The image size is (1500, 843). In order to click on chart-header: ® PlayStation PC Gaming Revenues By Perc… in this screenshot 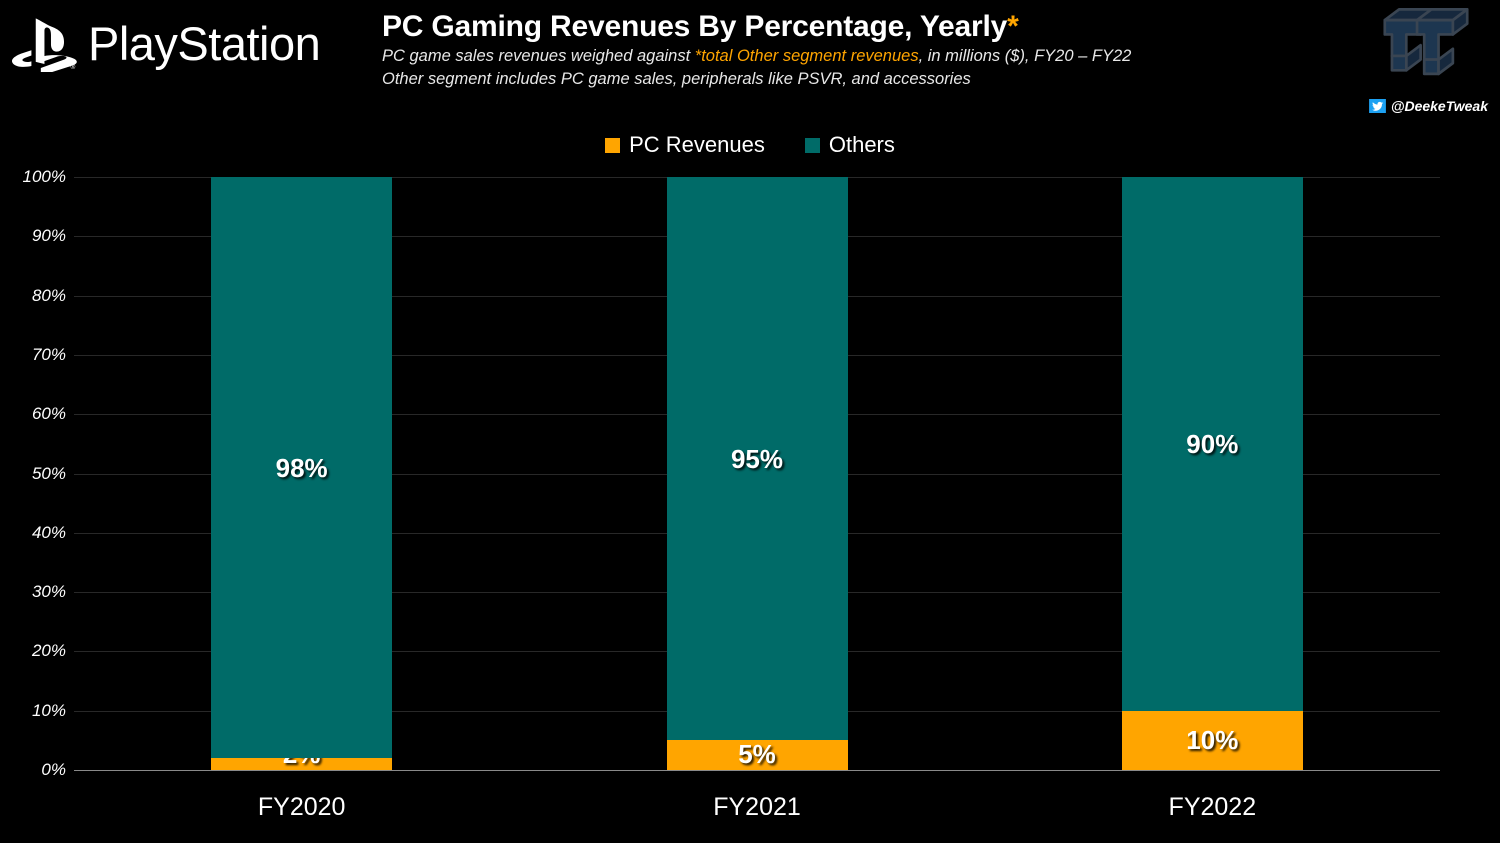, I will do `click(750, 61)`.